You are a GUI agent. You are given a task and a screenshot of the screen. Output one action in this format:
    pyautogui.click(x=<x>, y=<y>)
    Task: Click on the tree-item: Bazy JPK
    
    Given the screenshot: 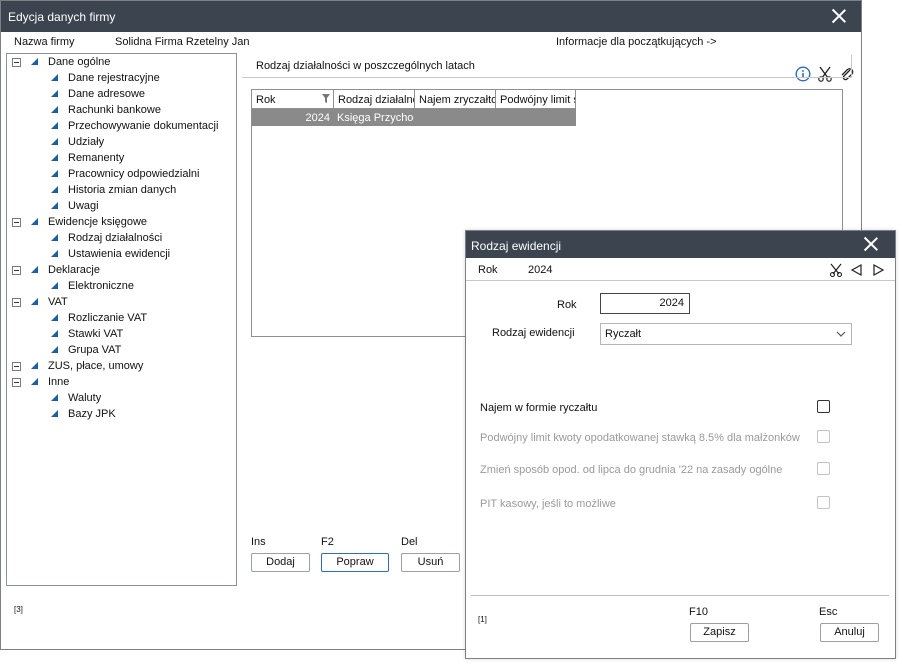 What is the action you would take?
    pyautogui.click(x=121, y=415)
    